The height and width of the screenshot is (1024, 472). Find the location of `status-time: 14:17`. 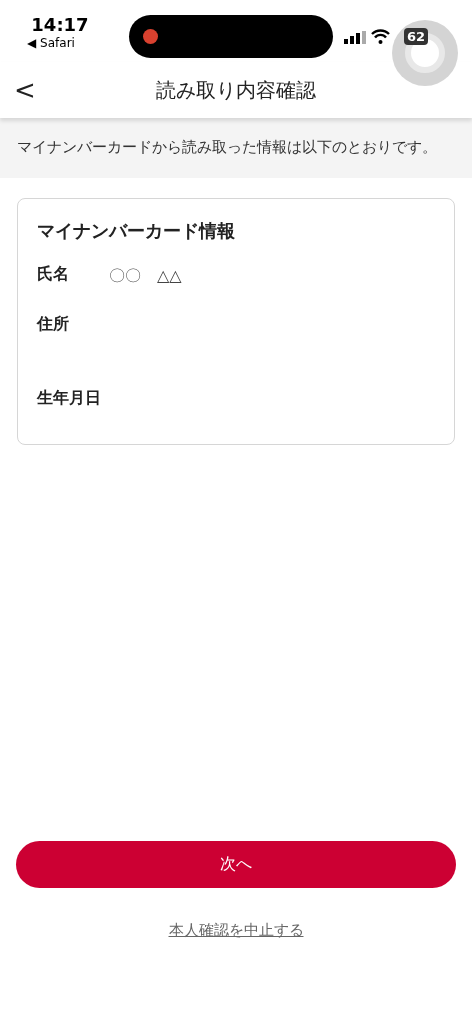

status-time: 14:17 is located at coordinates (60, 25).